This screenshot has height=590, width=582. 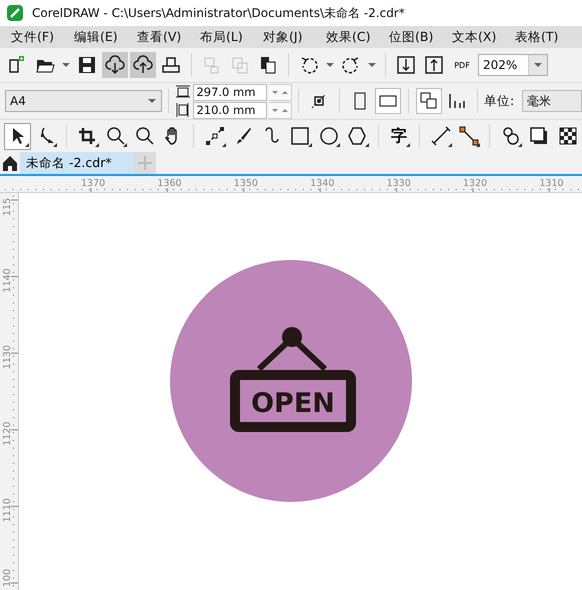 What do you see at coordinates (568, 136) in the screenshot?
I see `checkerboard-icon` at bounding box center [568, 136].